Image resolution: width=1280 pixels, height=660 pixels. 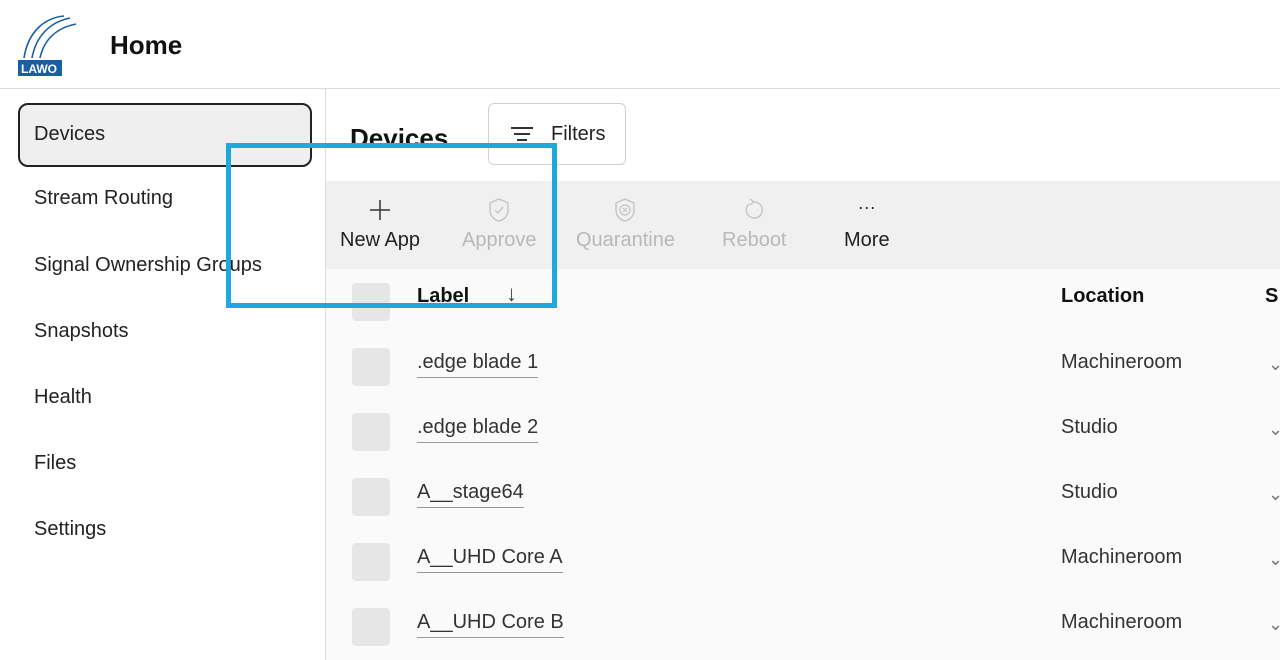 What do you see at coordinates (55, 462) in the screenshot?
I see `sidebar-item-label: Files` at bounding box center [55, 462].